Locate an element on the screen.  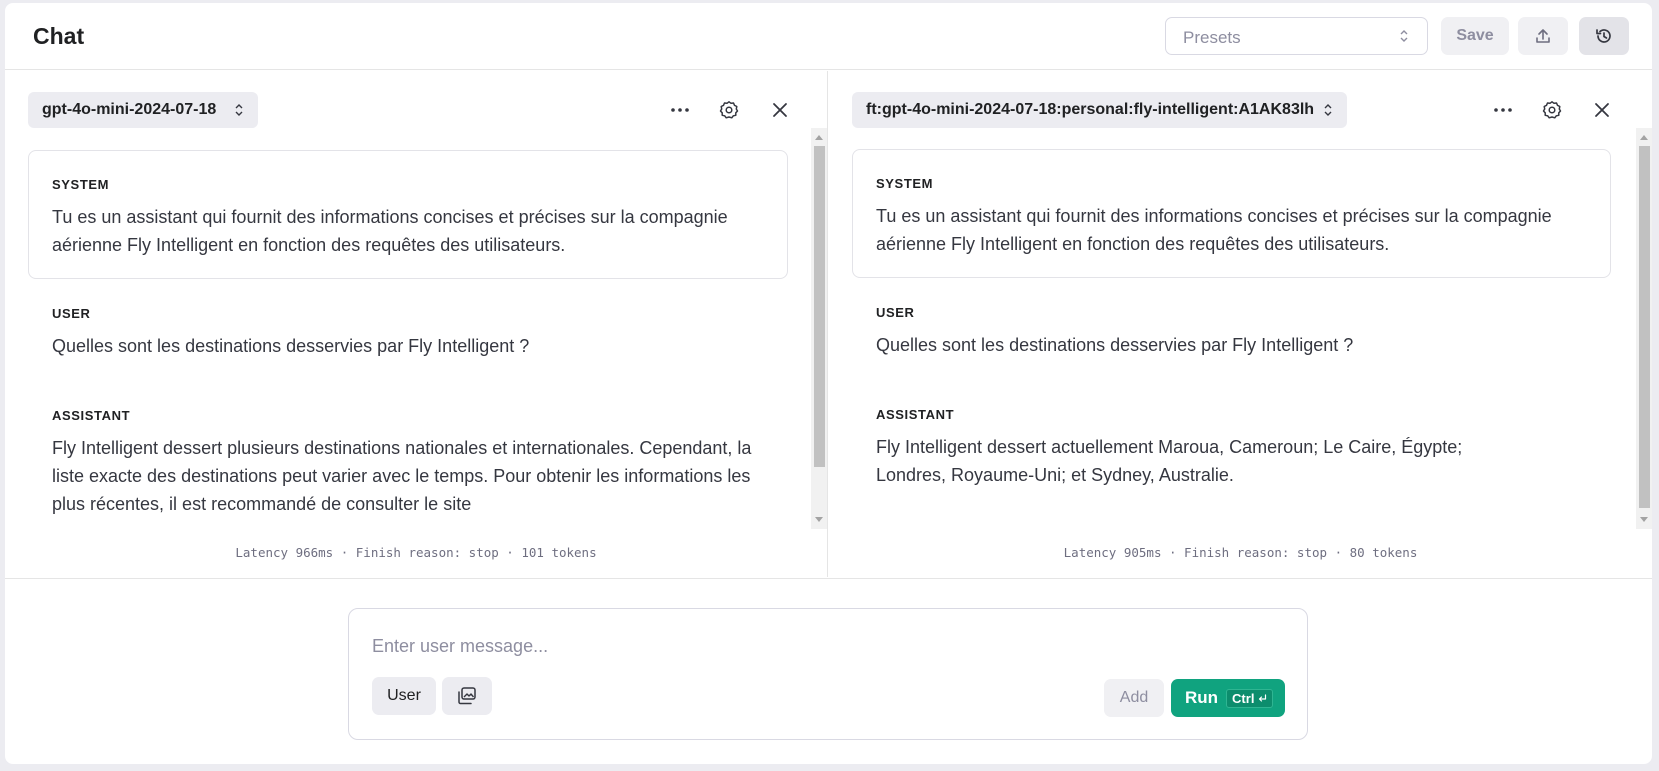
history-icon is located at coordinates (1603, 36).